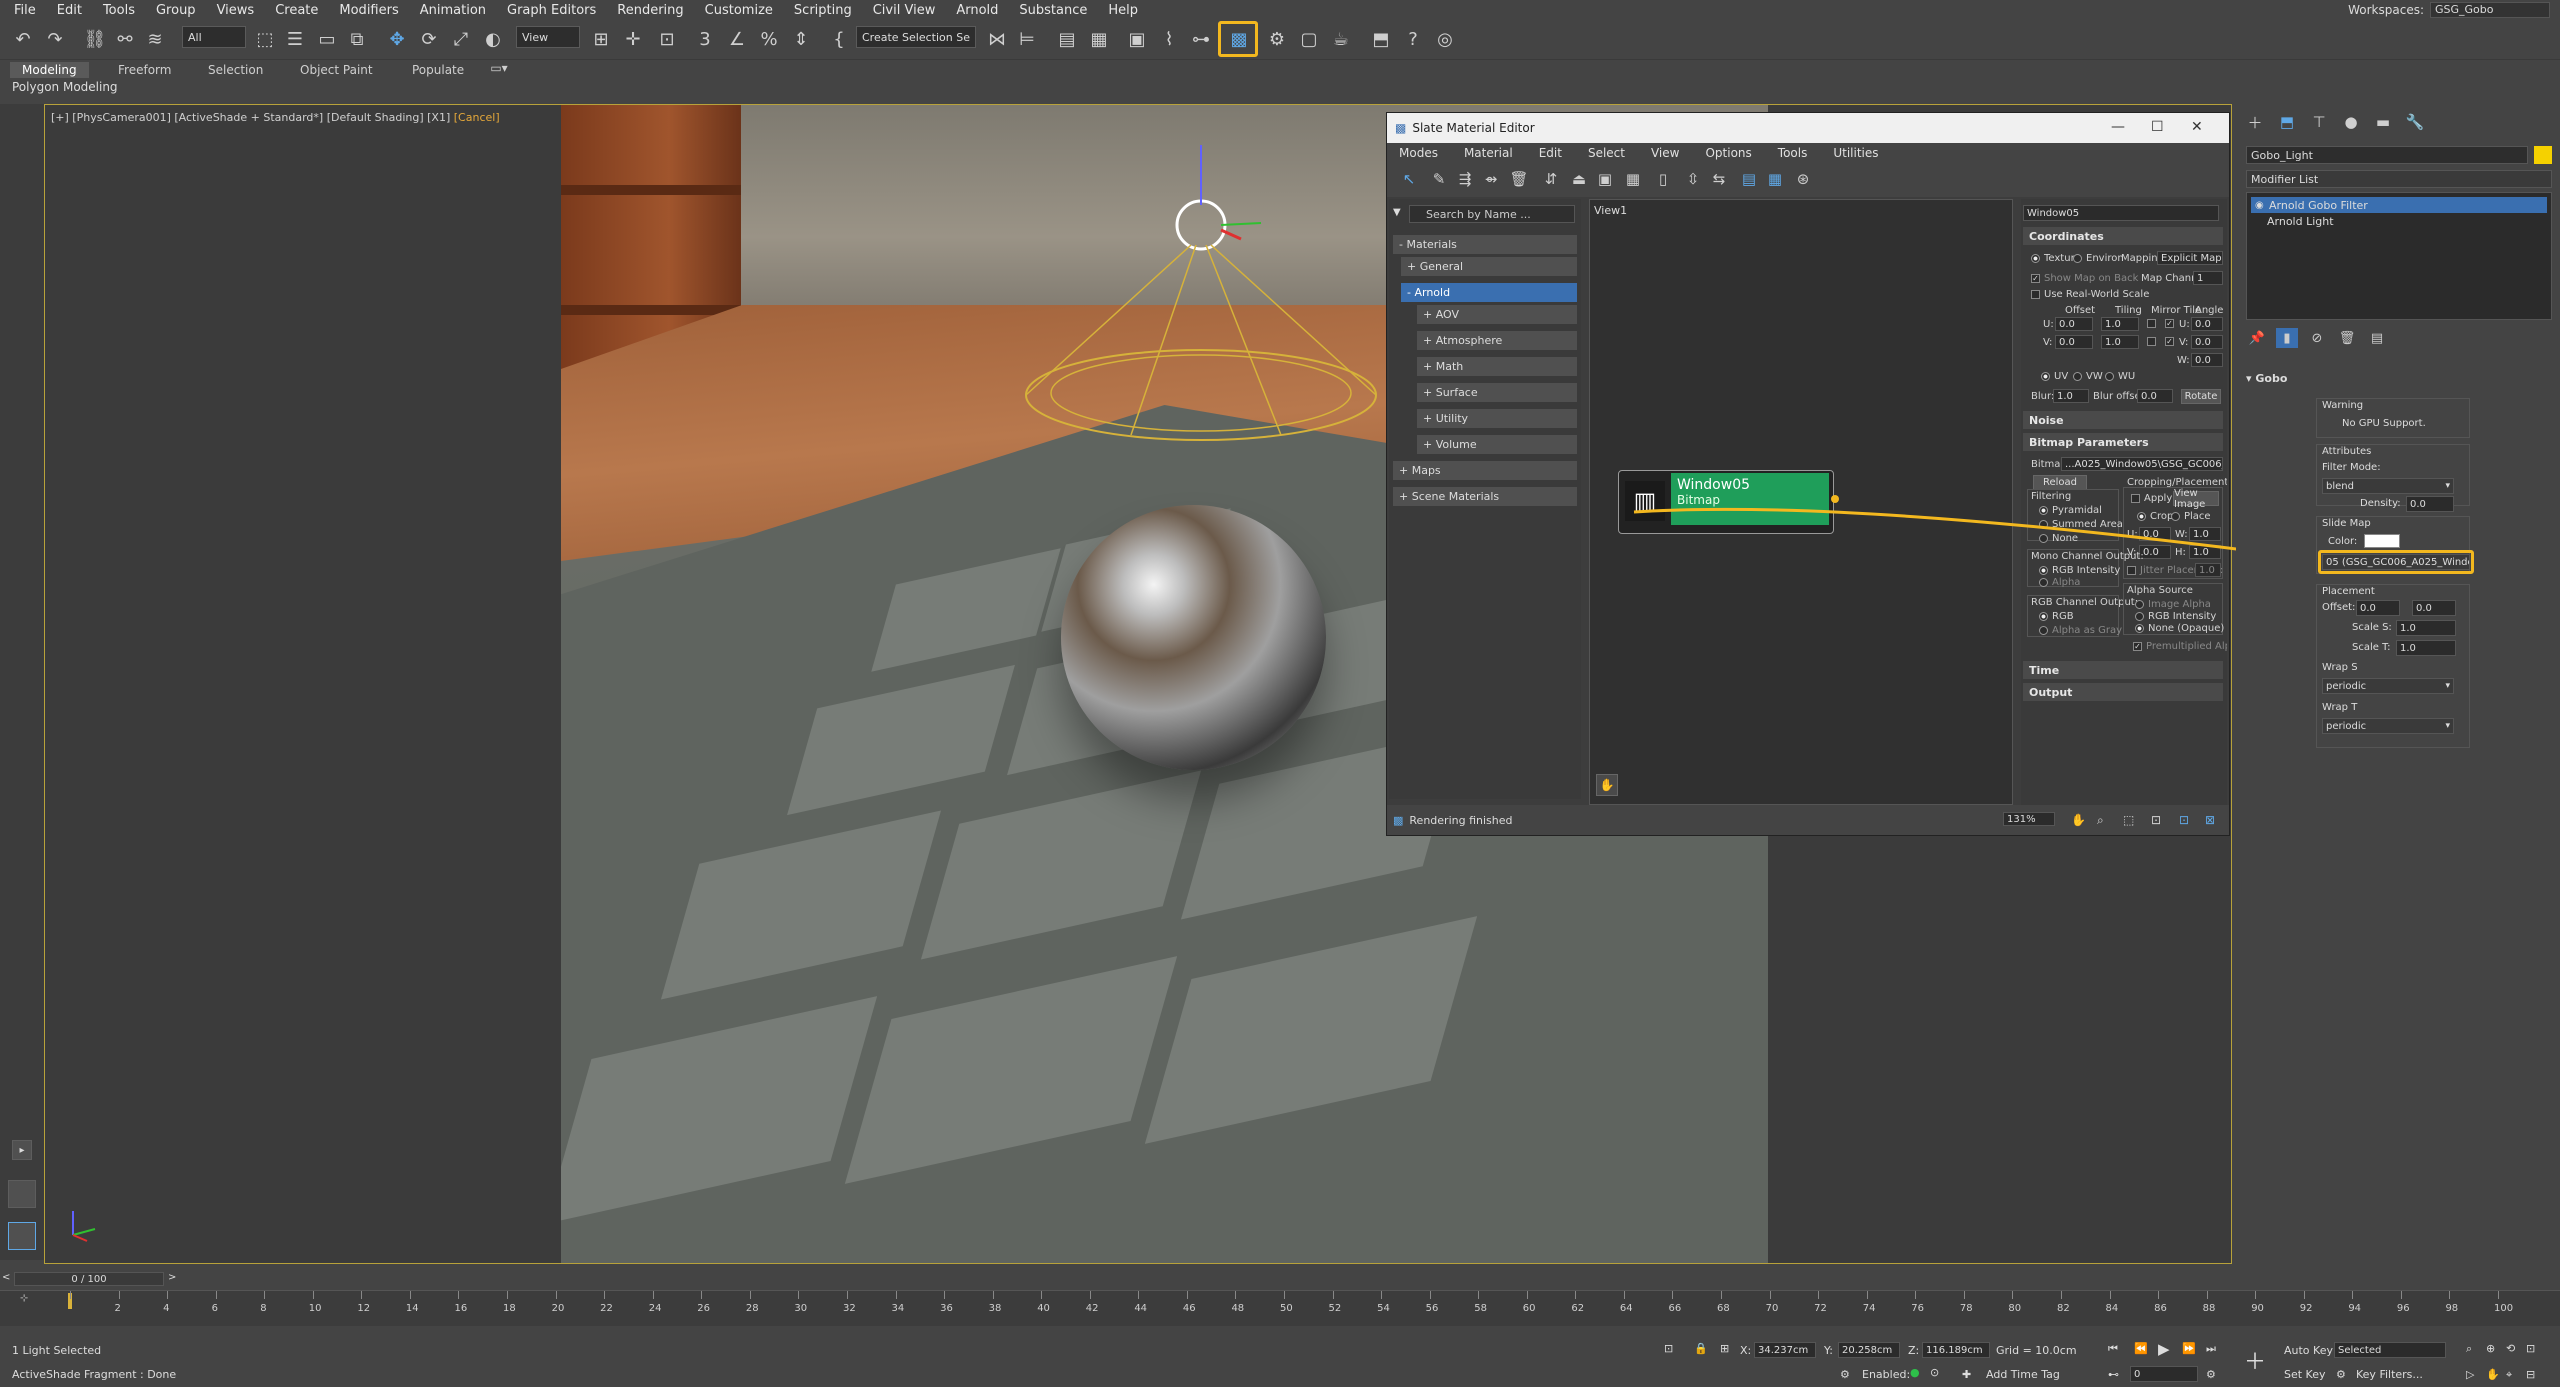 Image resolution: width=2560 pixels, height=1387 pixels. I want to click on browser-surface: + Surface, so click(1497, 393).